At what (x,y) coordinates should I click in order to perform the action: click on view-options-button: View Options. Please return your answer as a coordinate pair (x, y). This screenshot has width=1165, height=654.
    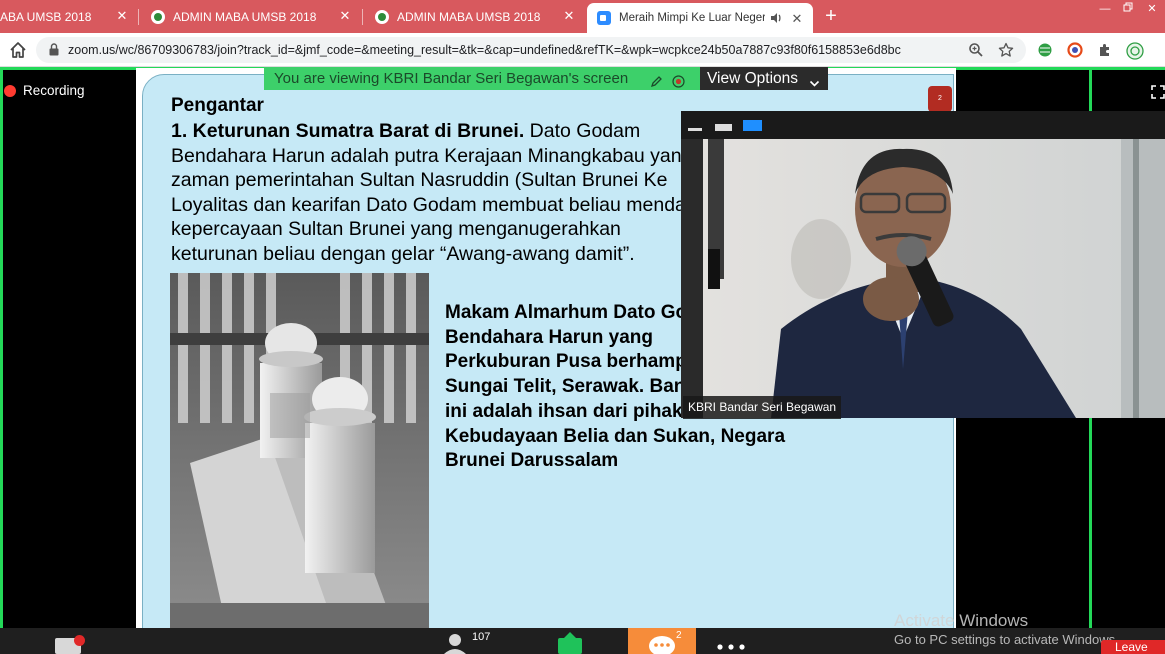
    Looking at the image, I should click on (764, 78).